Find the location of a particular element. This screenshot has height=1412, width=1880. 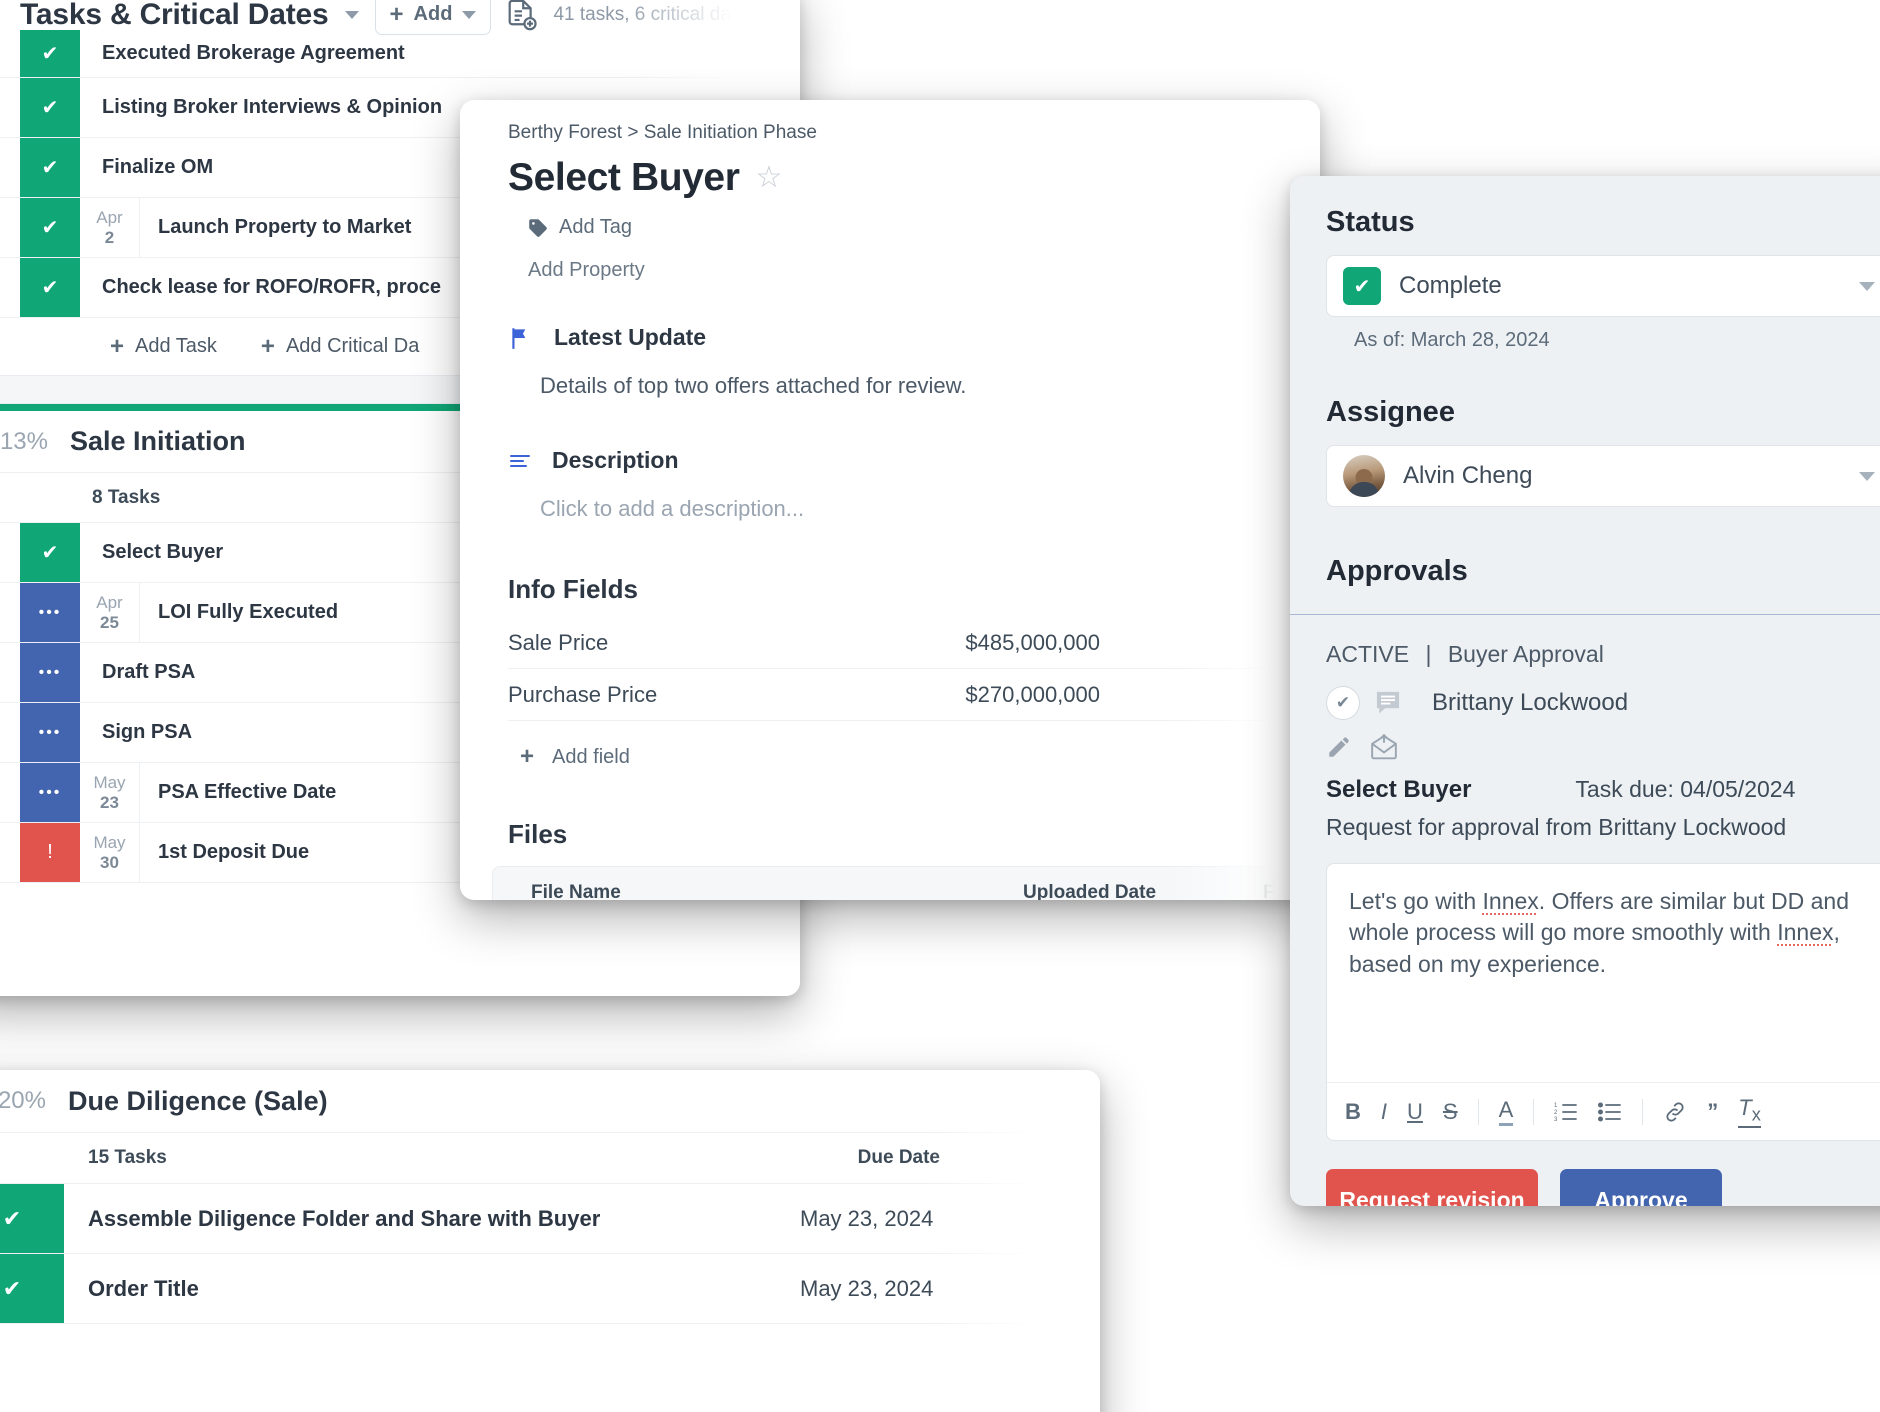

latest-update-label: Latest Update is located at coordinates (630, 337).